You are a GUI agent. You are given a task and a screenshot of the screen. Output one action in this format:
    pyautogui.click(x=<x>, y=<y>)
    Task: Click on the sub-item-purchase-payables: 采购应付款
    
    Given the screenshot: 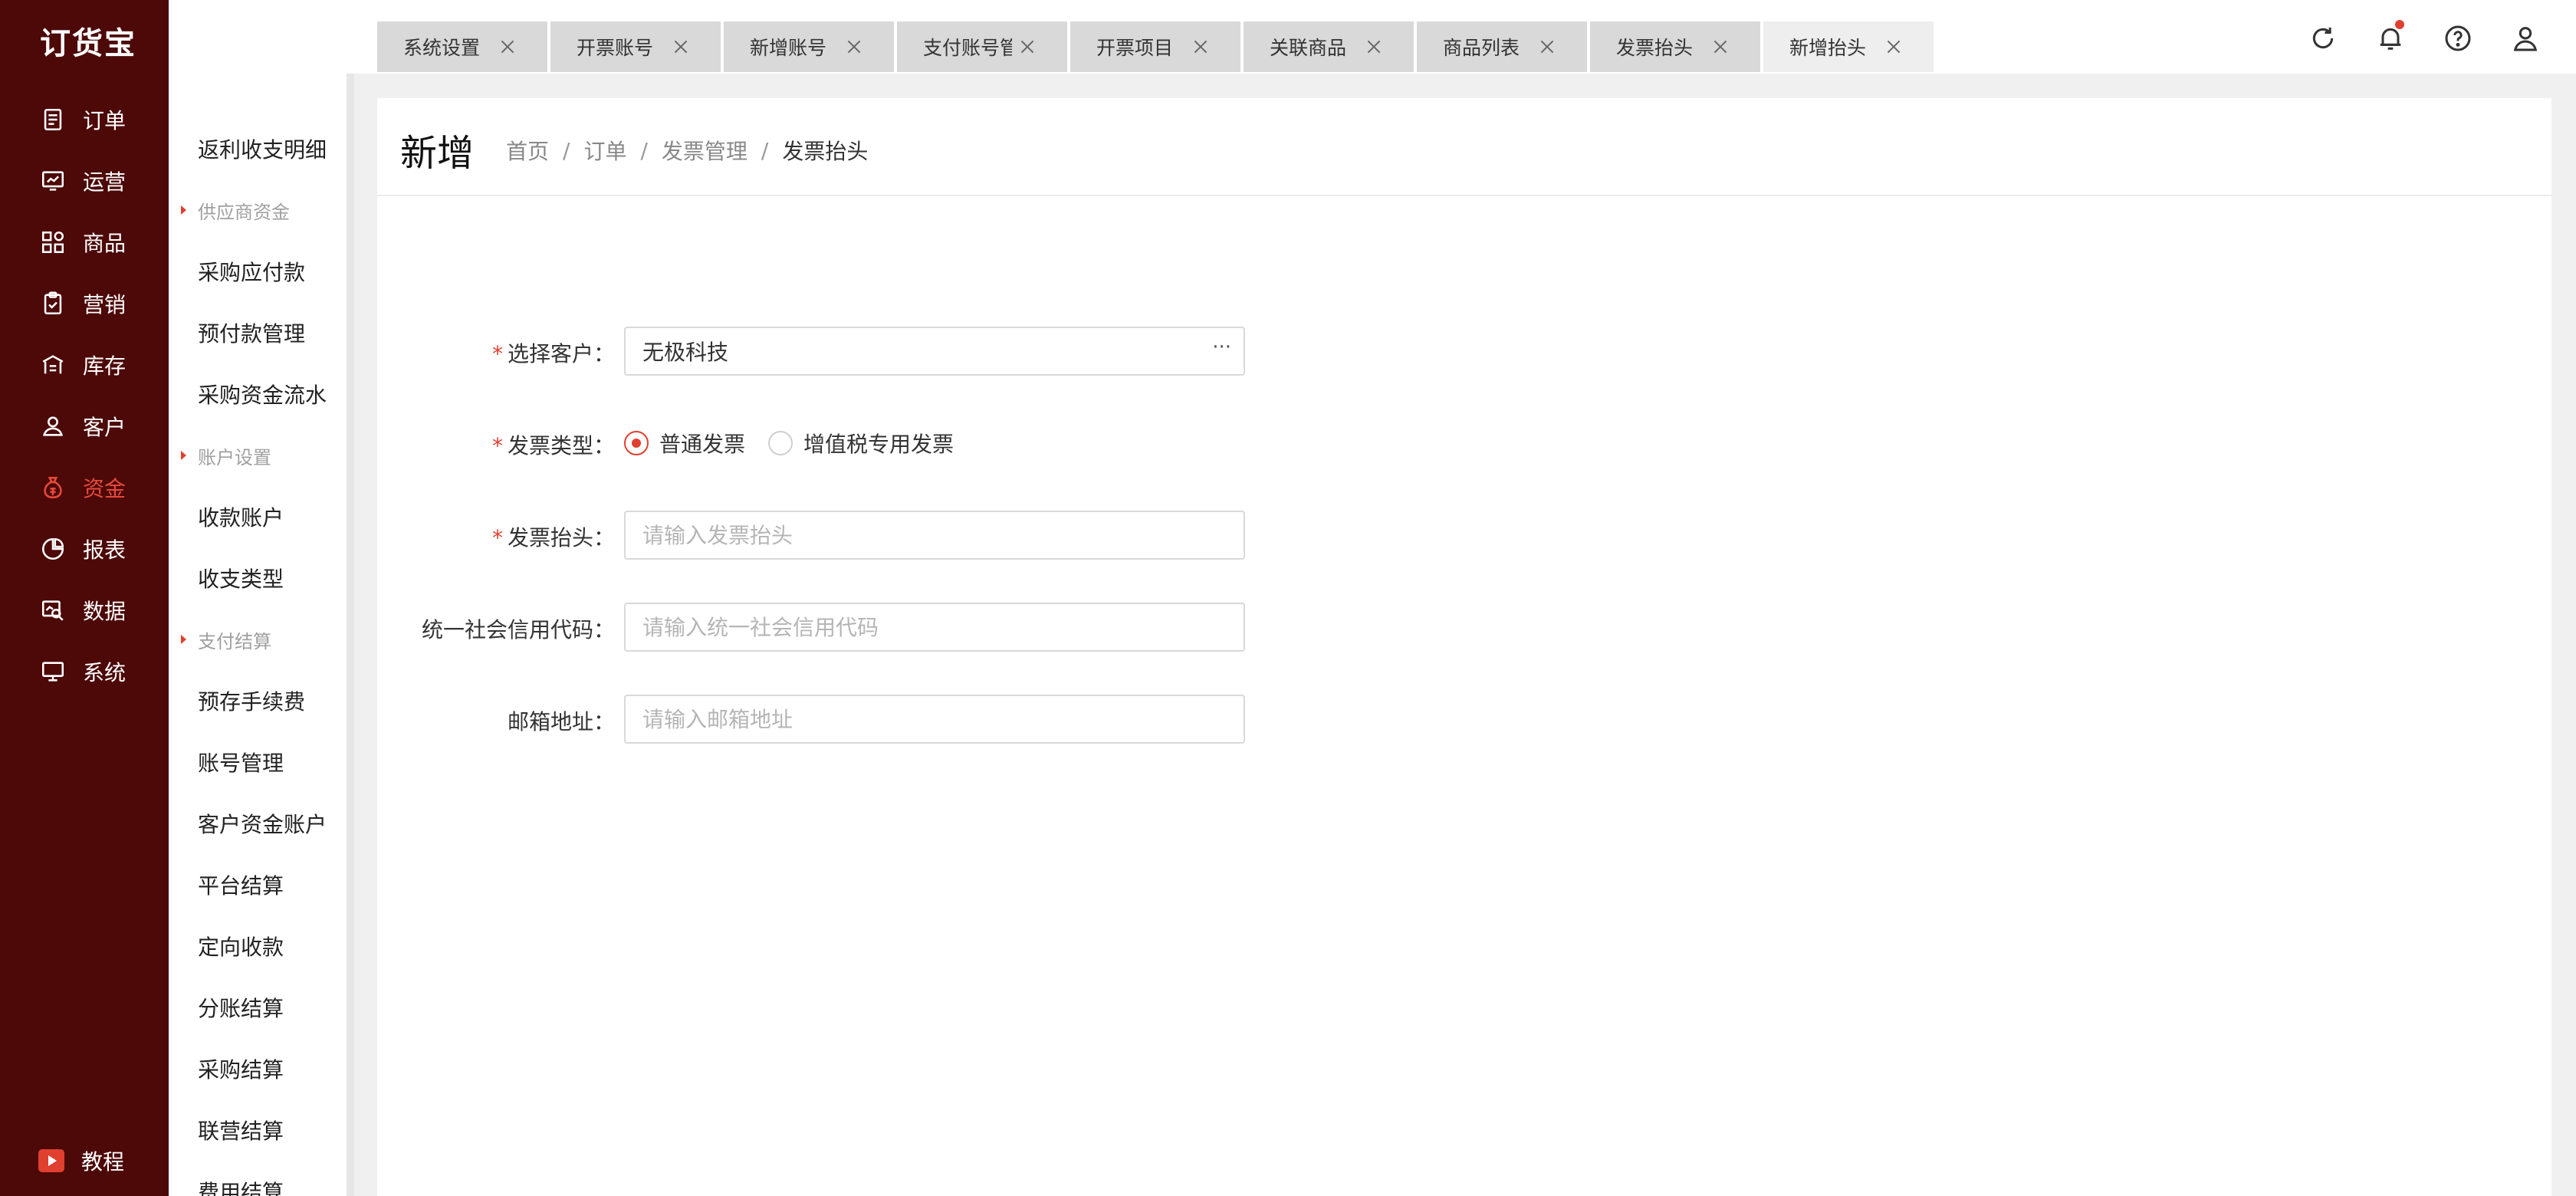 What is the action you would take?
    pyautogui.click(x=261, y=271)
    